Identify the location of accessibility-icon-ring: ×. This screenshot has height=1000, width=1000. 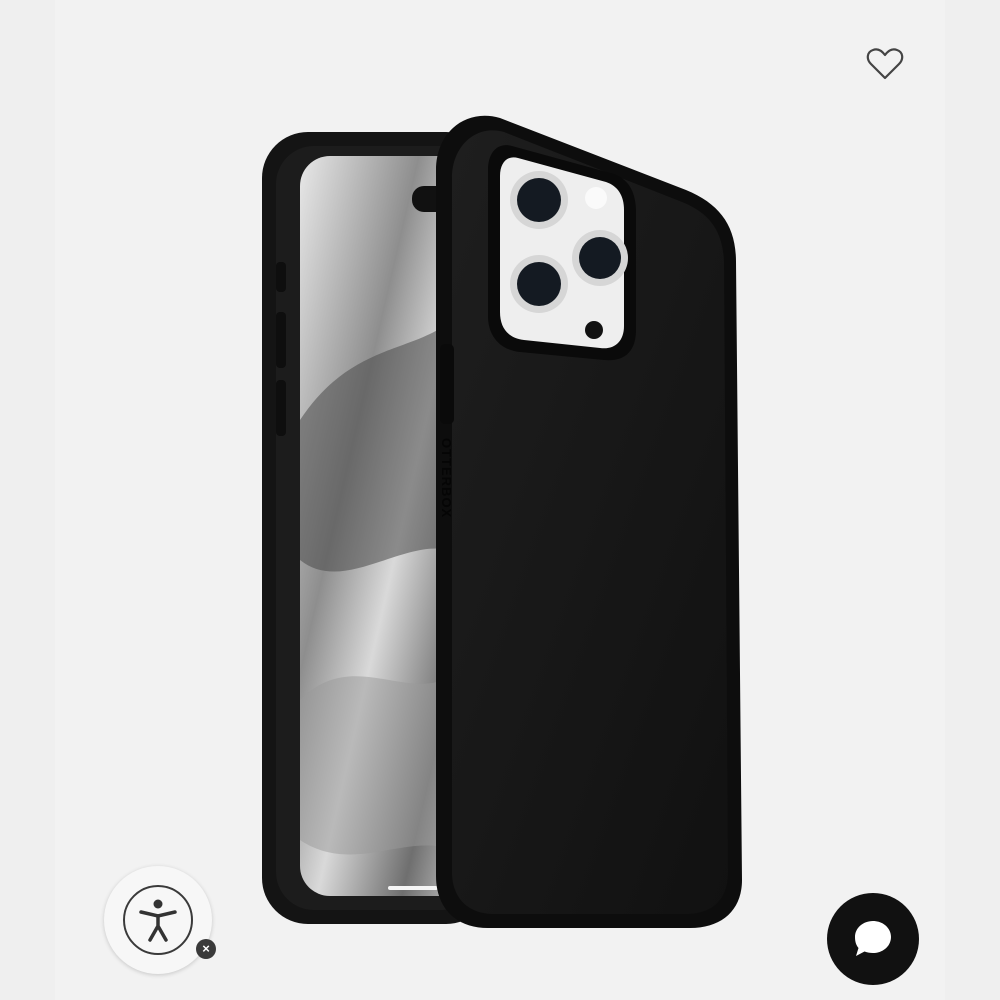
(169, 922).